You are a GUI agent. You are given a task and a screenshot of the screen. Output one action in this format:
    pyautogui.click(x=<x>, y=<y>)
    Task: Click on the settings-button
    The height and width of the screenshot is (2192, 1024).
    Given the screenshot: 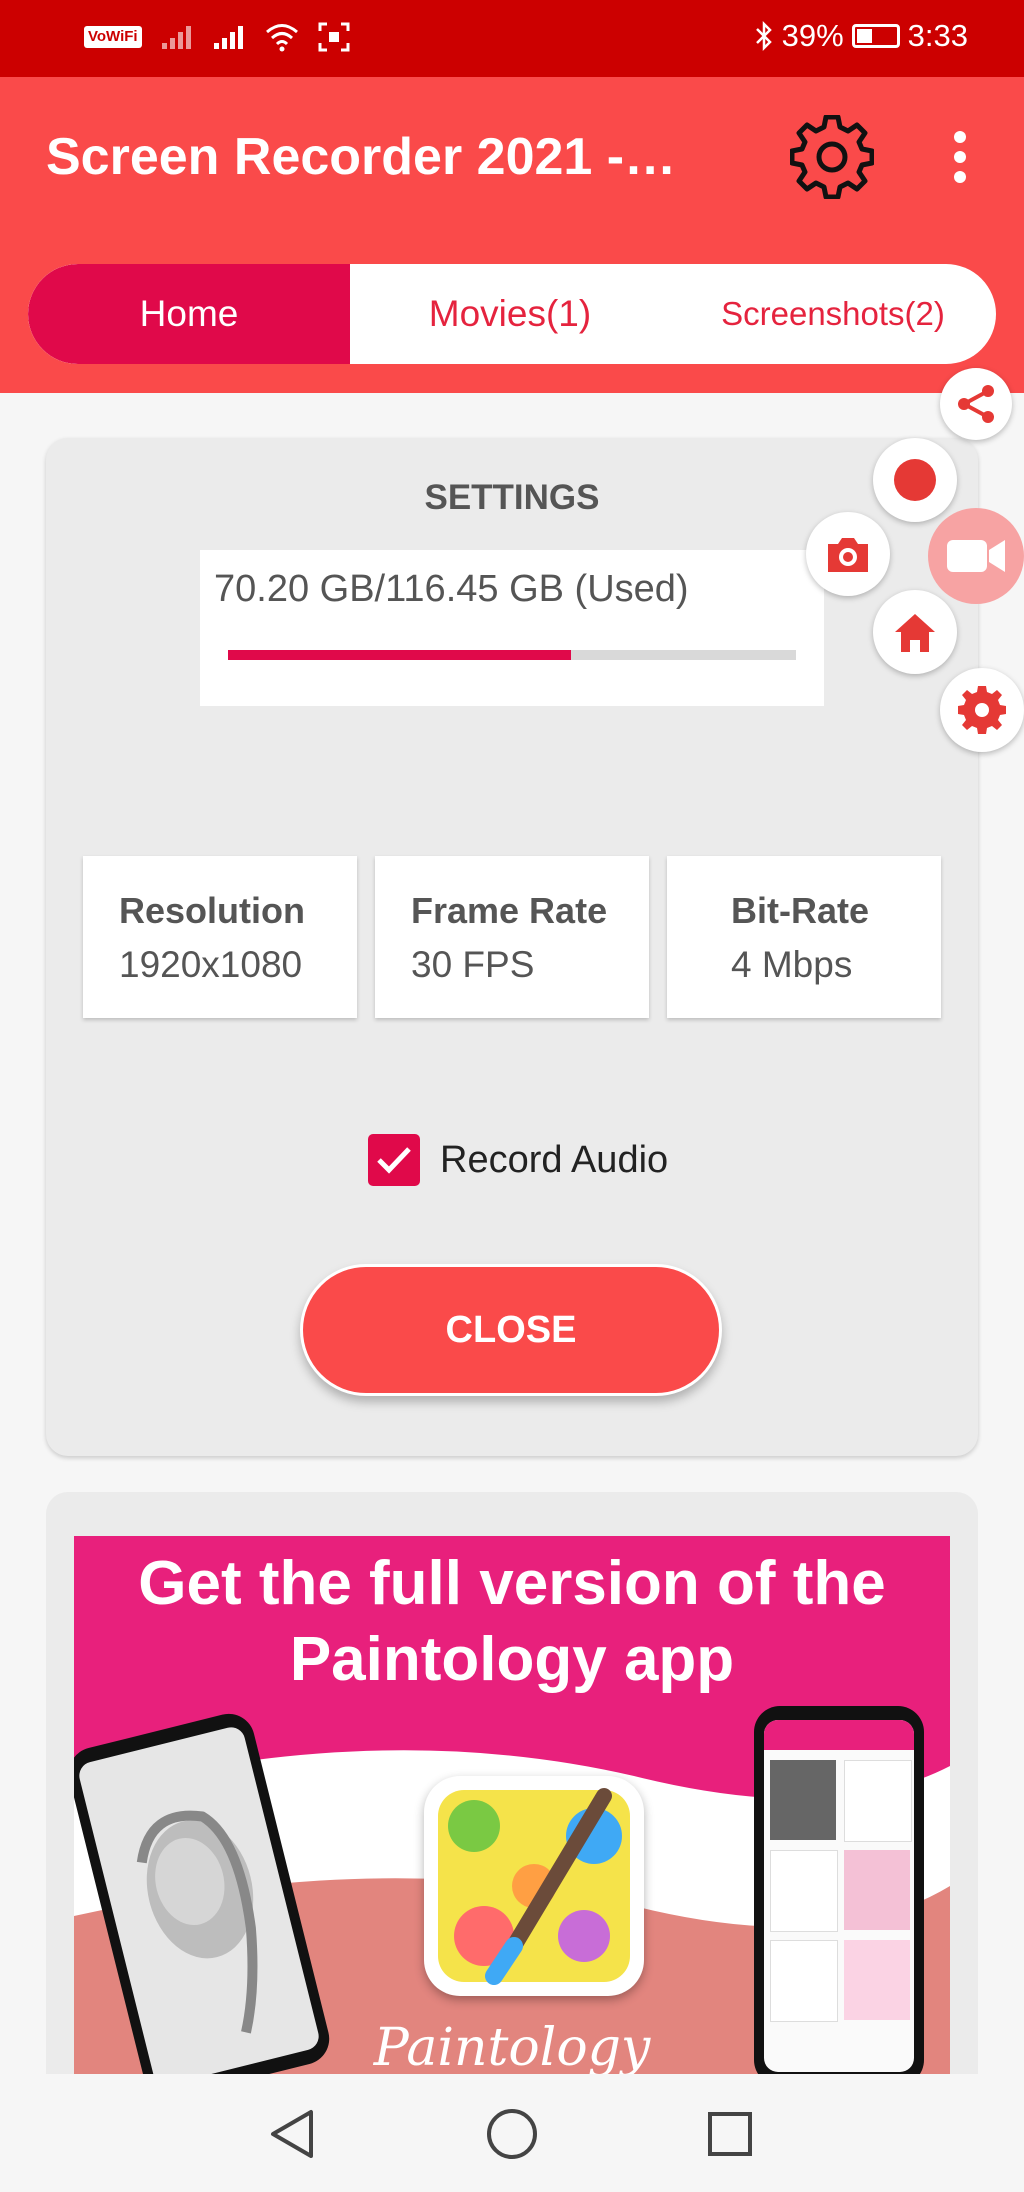 What is the action you would take?
    pyautogui.click(x=832, y=157)
    